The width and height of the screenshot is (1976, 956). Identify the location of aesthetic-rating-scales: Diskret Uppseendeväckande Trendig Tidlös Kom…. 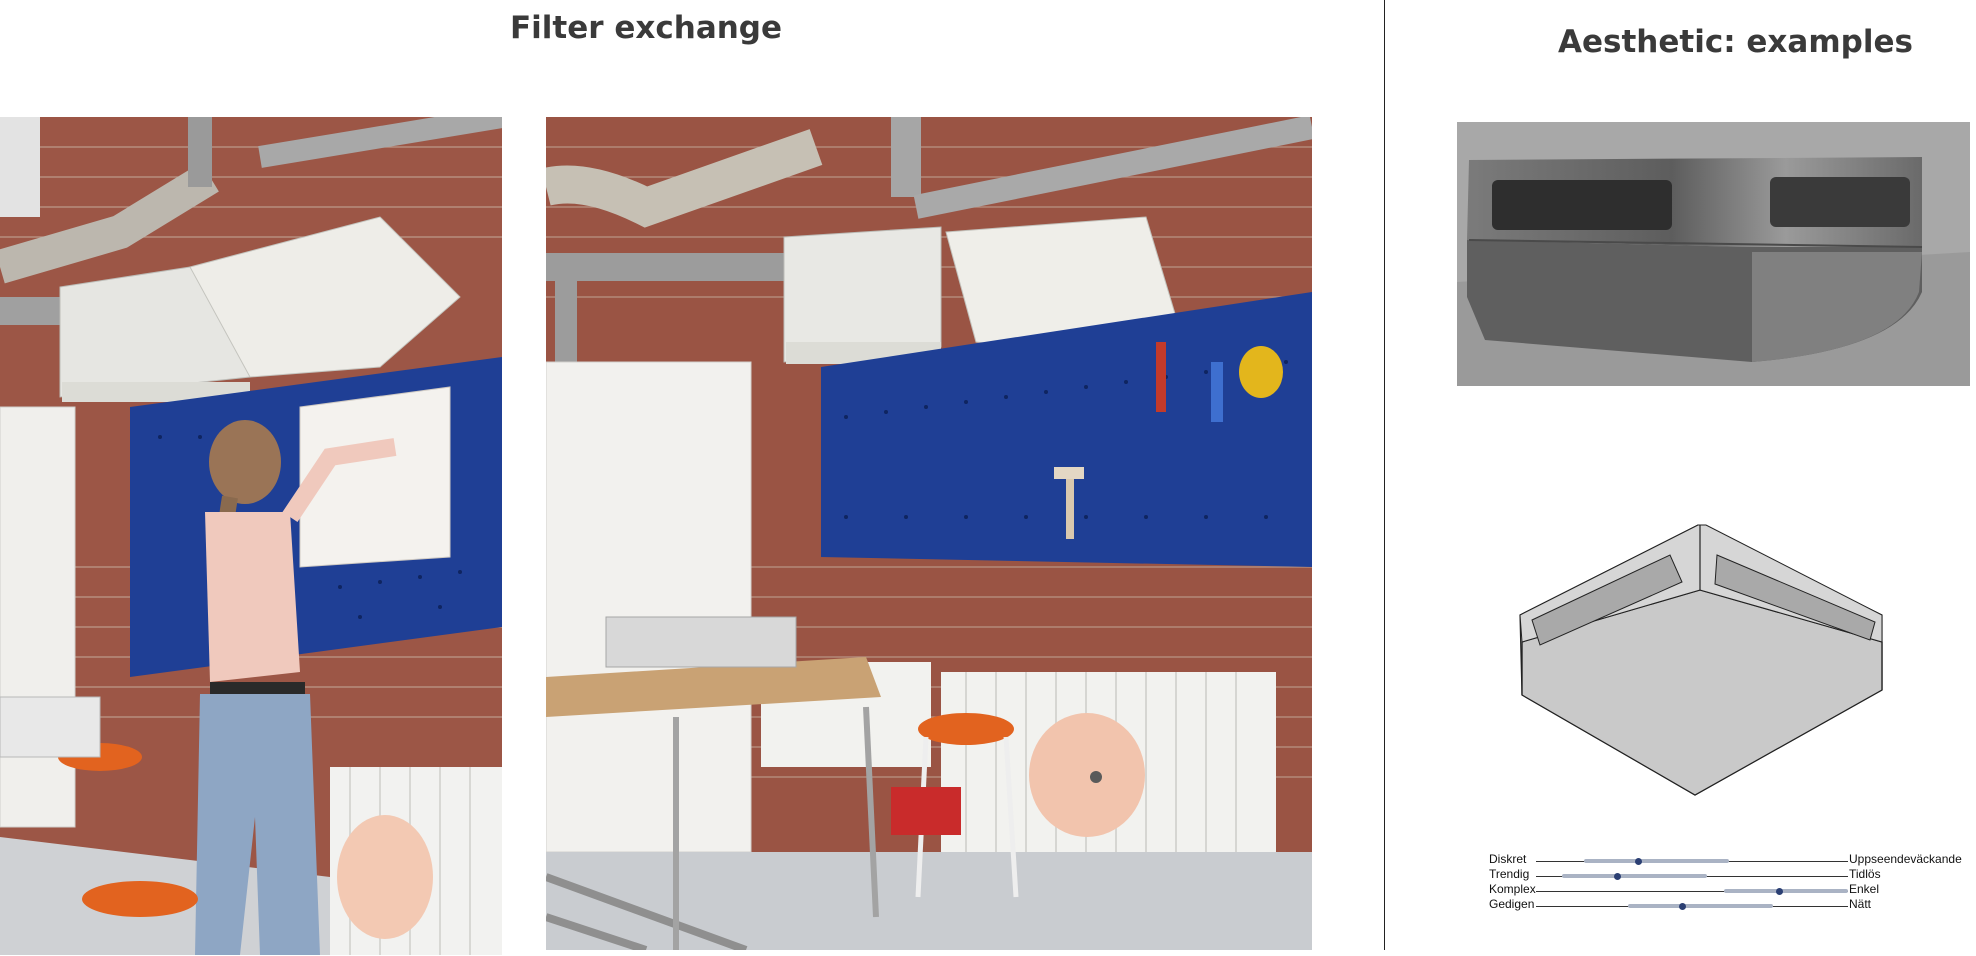
(1728, 884).